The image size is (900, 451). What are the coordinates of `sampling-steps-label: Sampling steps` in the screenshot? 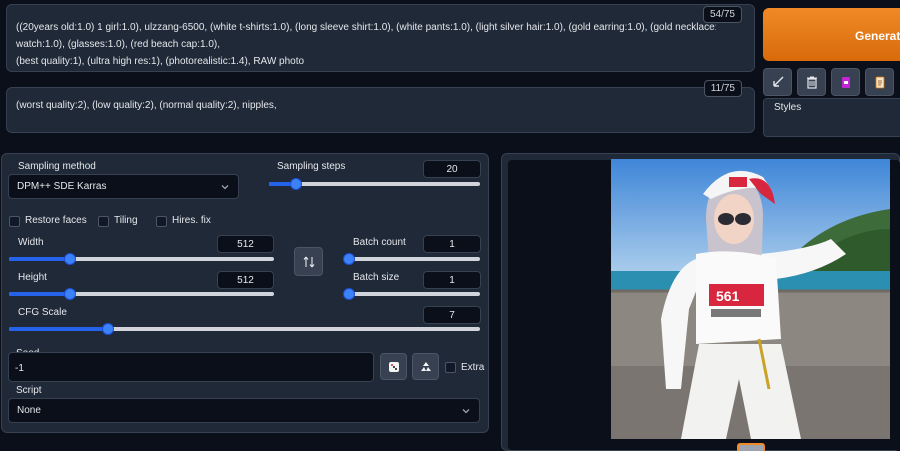 It's located at (311, 166).